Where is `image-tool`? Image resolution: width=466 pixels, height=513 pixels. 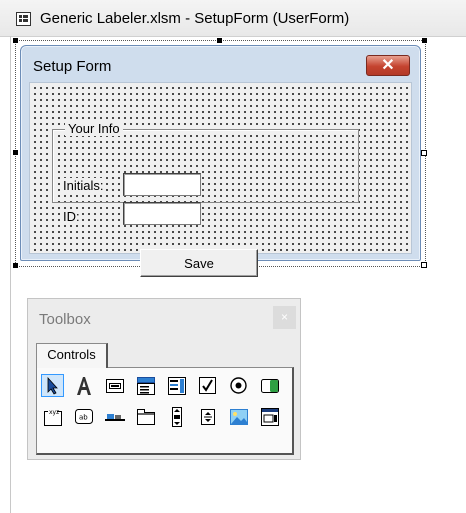 image-tool is located at coordinates (238, 416).